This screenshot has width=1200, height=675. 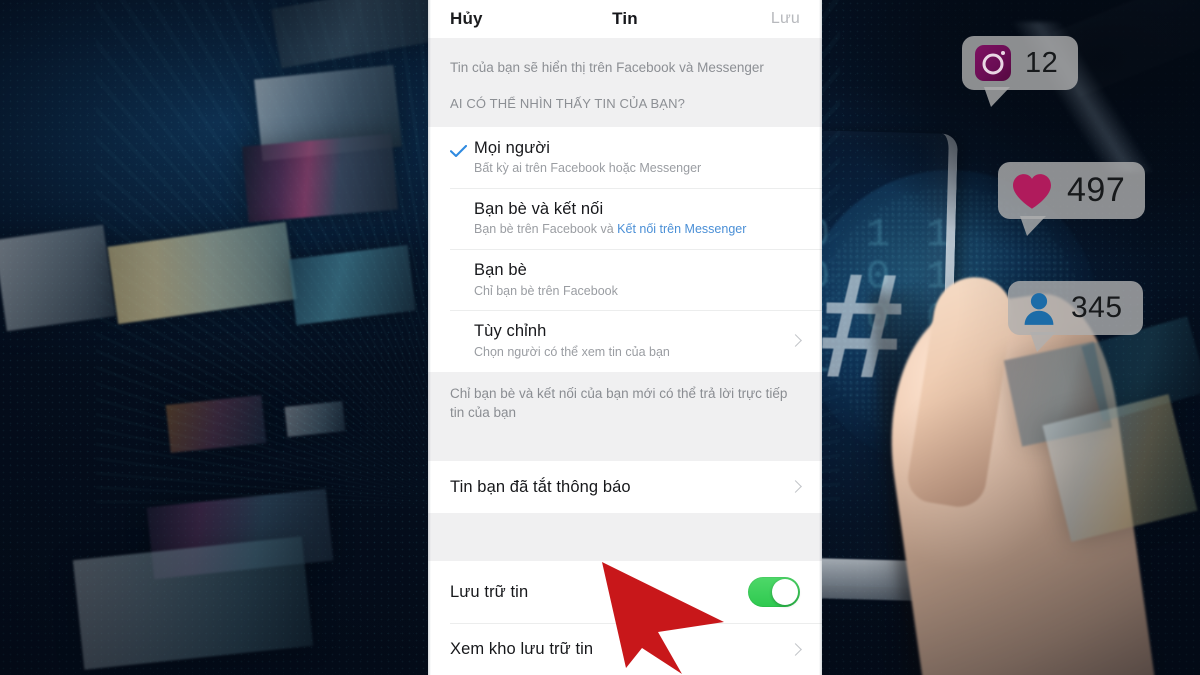 What do you see at coordinates (785, 592) in the screenshot?
I see `toggle-knob` at bounding box center [785, 592].